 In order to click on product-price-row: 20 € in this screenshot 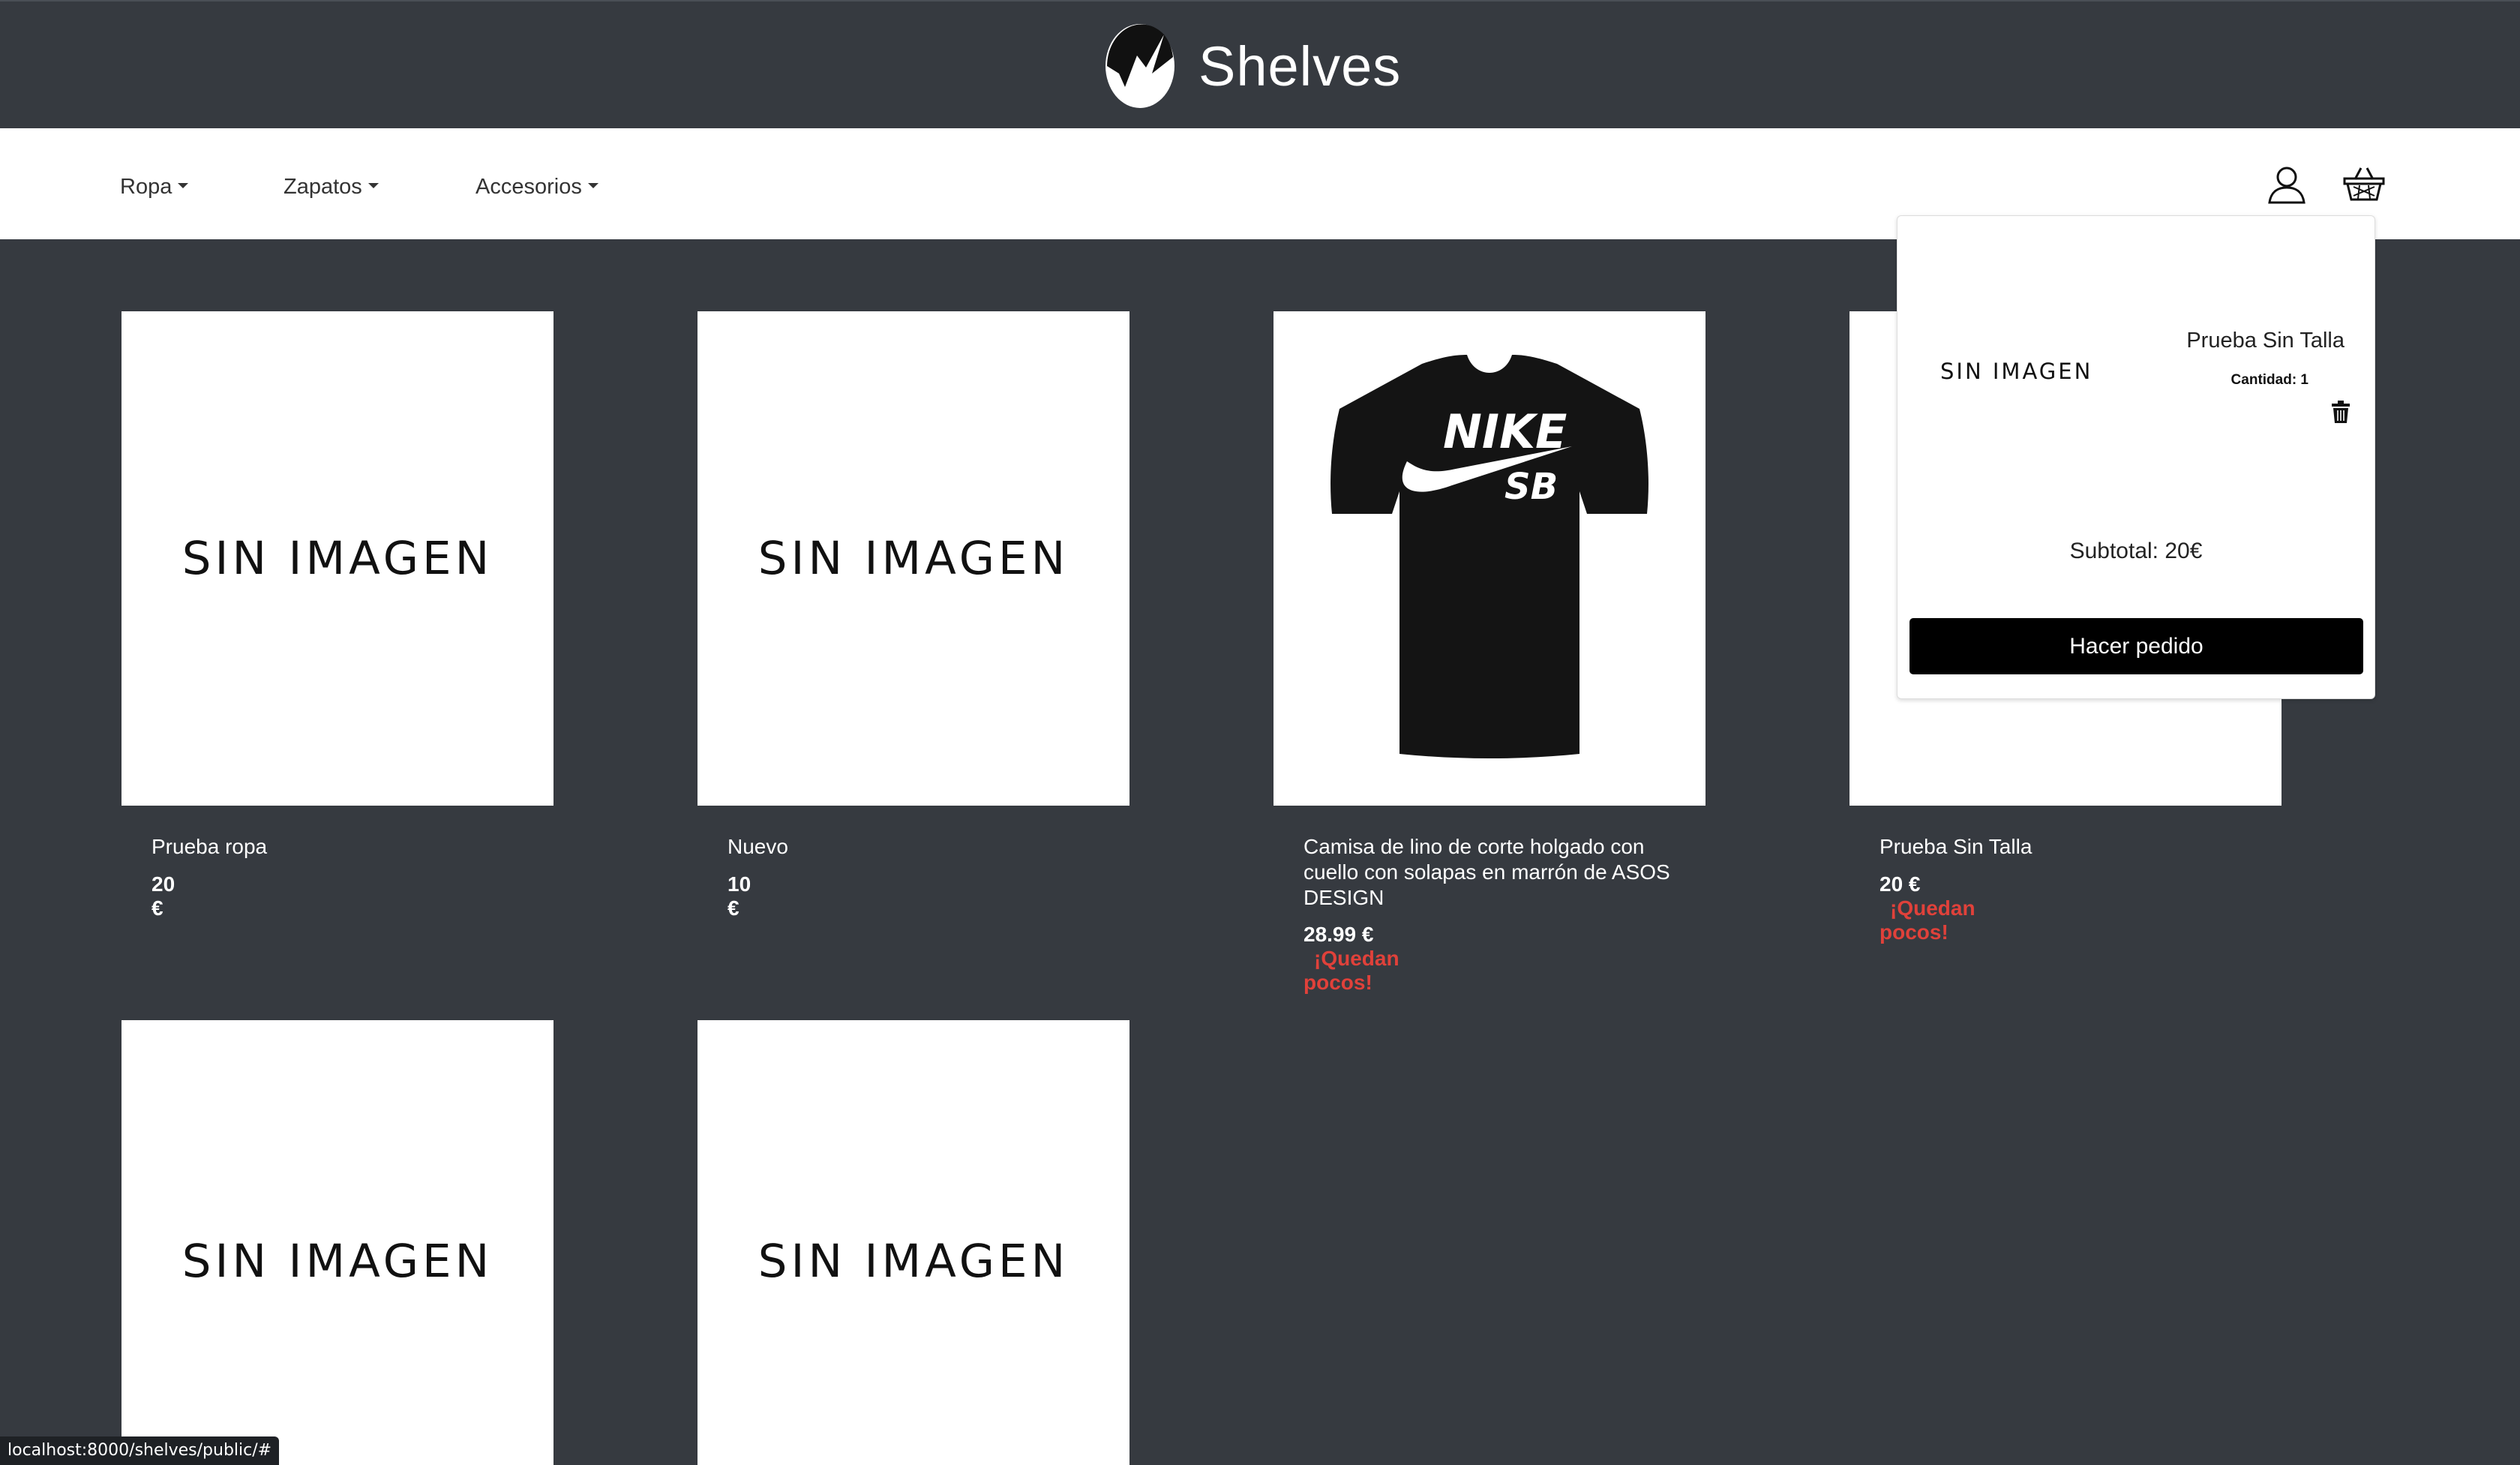, I will do `click(163, 896)`.